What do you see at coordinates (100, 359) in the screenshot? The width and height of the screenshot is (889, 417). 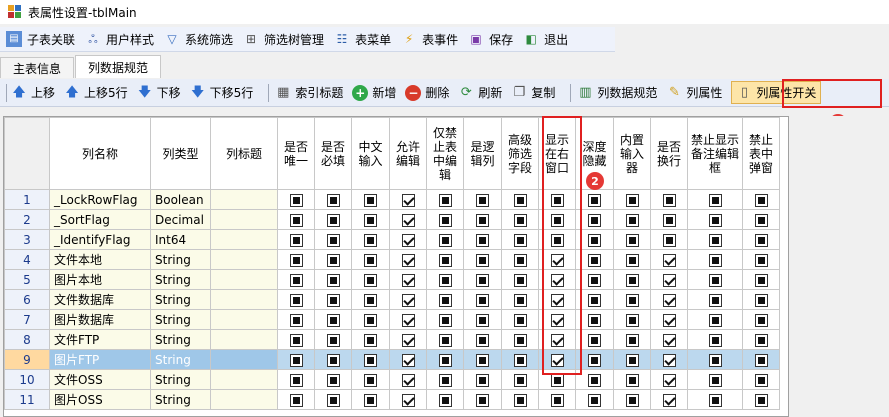 I see `cell-name: 图片FTP` at bounding box center [100, 359].